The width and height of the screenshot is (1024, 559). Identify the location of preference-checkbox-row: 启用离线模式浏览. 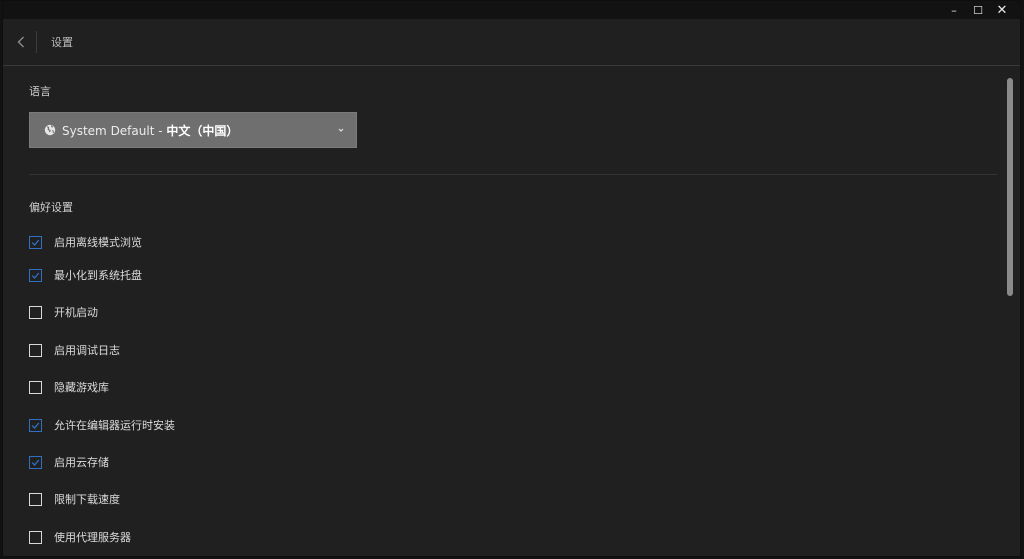
(85, 242).